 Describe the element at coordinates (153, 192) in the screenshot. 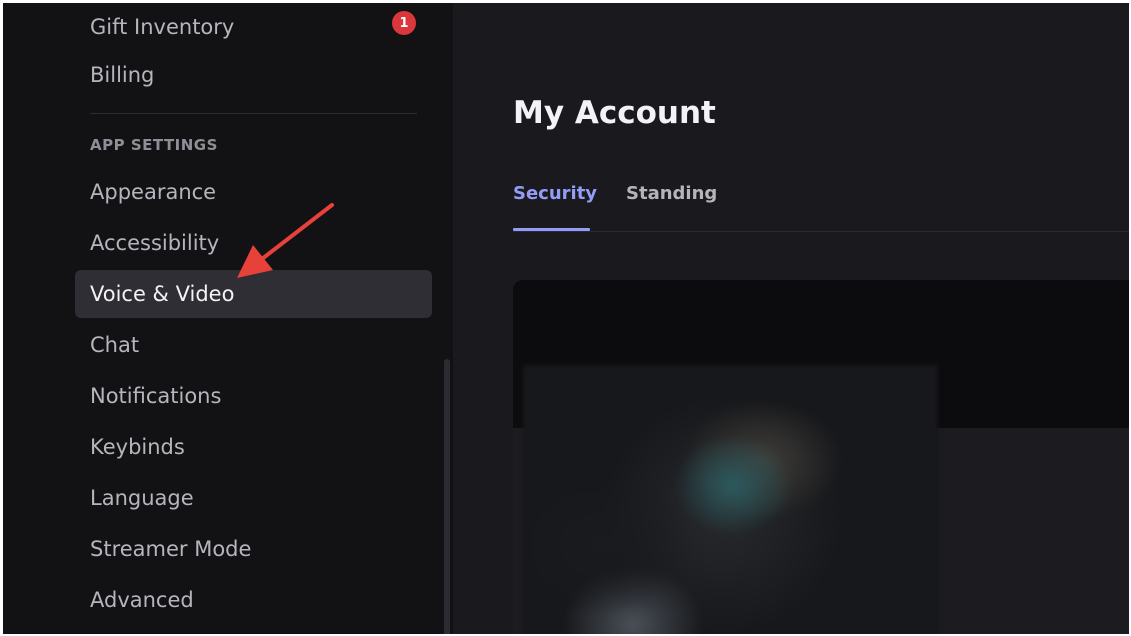

I see `sidebar-item-label: Appearance` at that location.